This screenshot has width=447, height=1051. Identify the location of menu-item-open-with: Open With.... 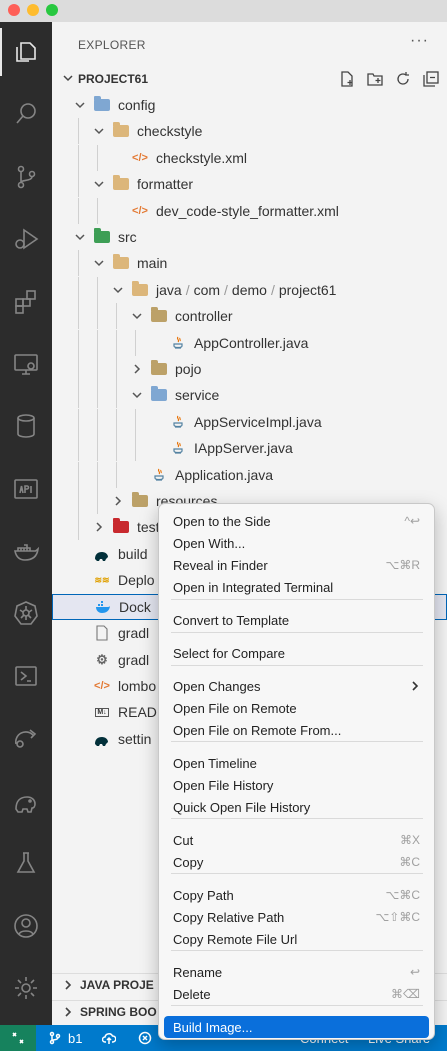
(296, 543).